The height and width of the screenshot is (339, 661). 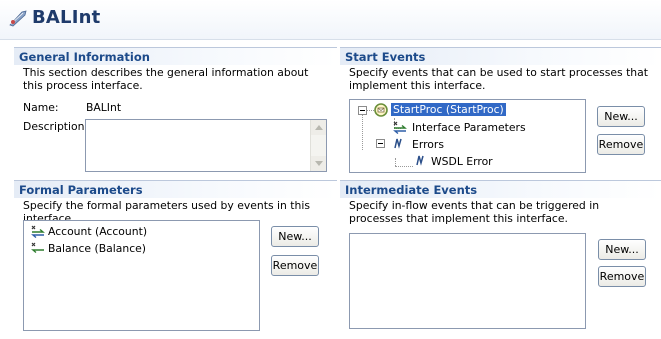 What do you see at coordinates (175, 189) in the screenshot?
I see `section-header: Formal Parameters` at bounding box center [175, 189].